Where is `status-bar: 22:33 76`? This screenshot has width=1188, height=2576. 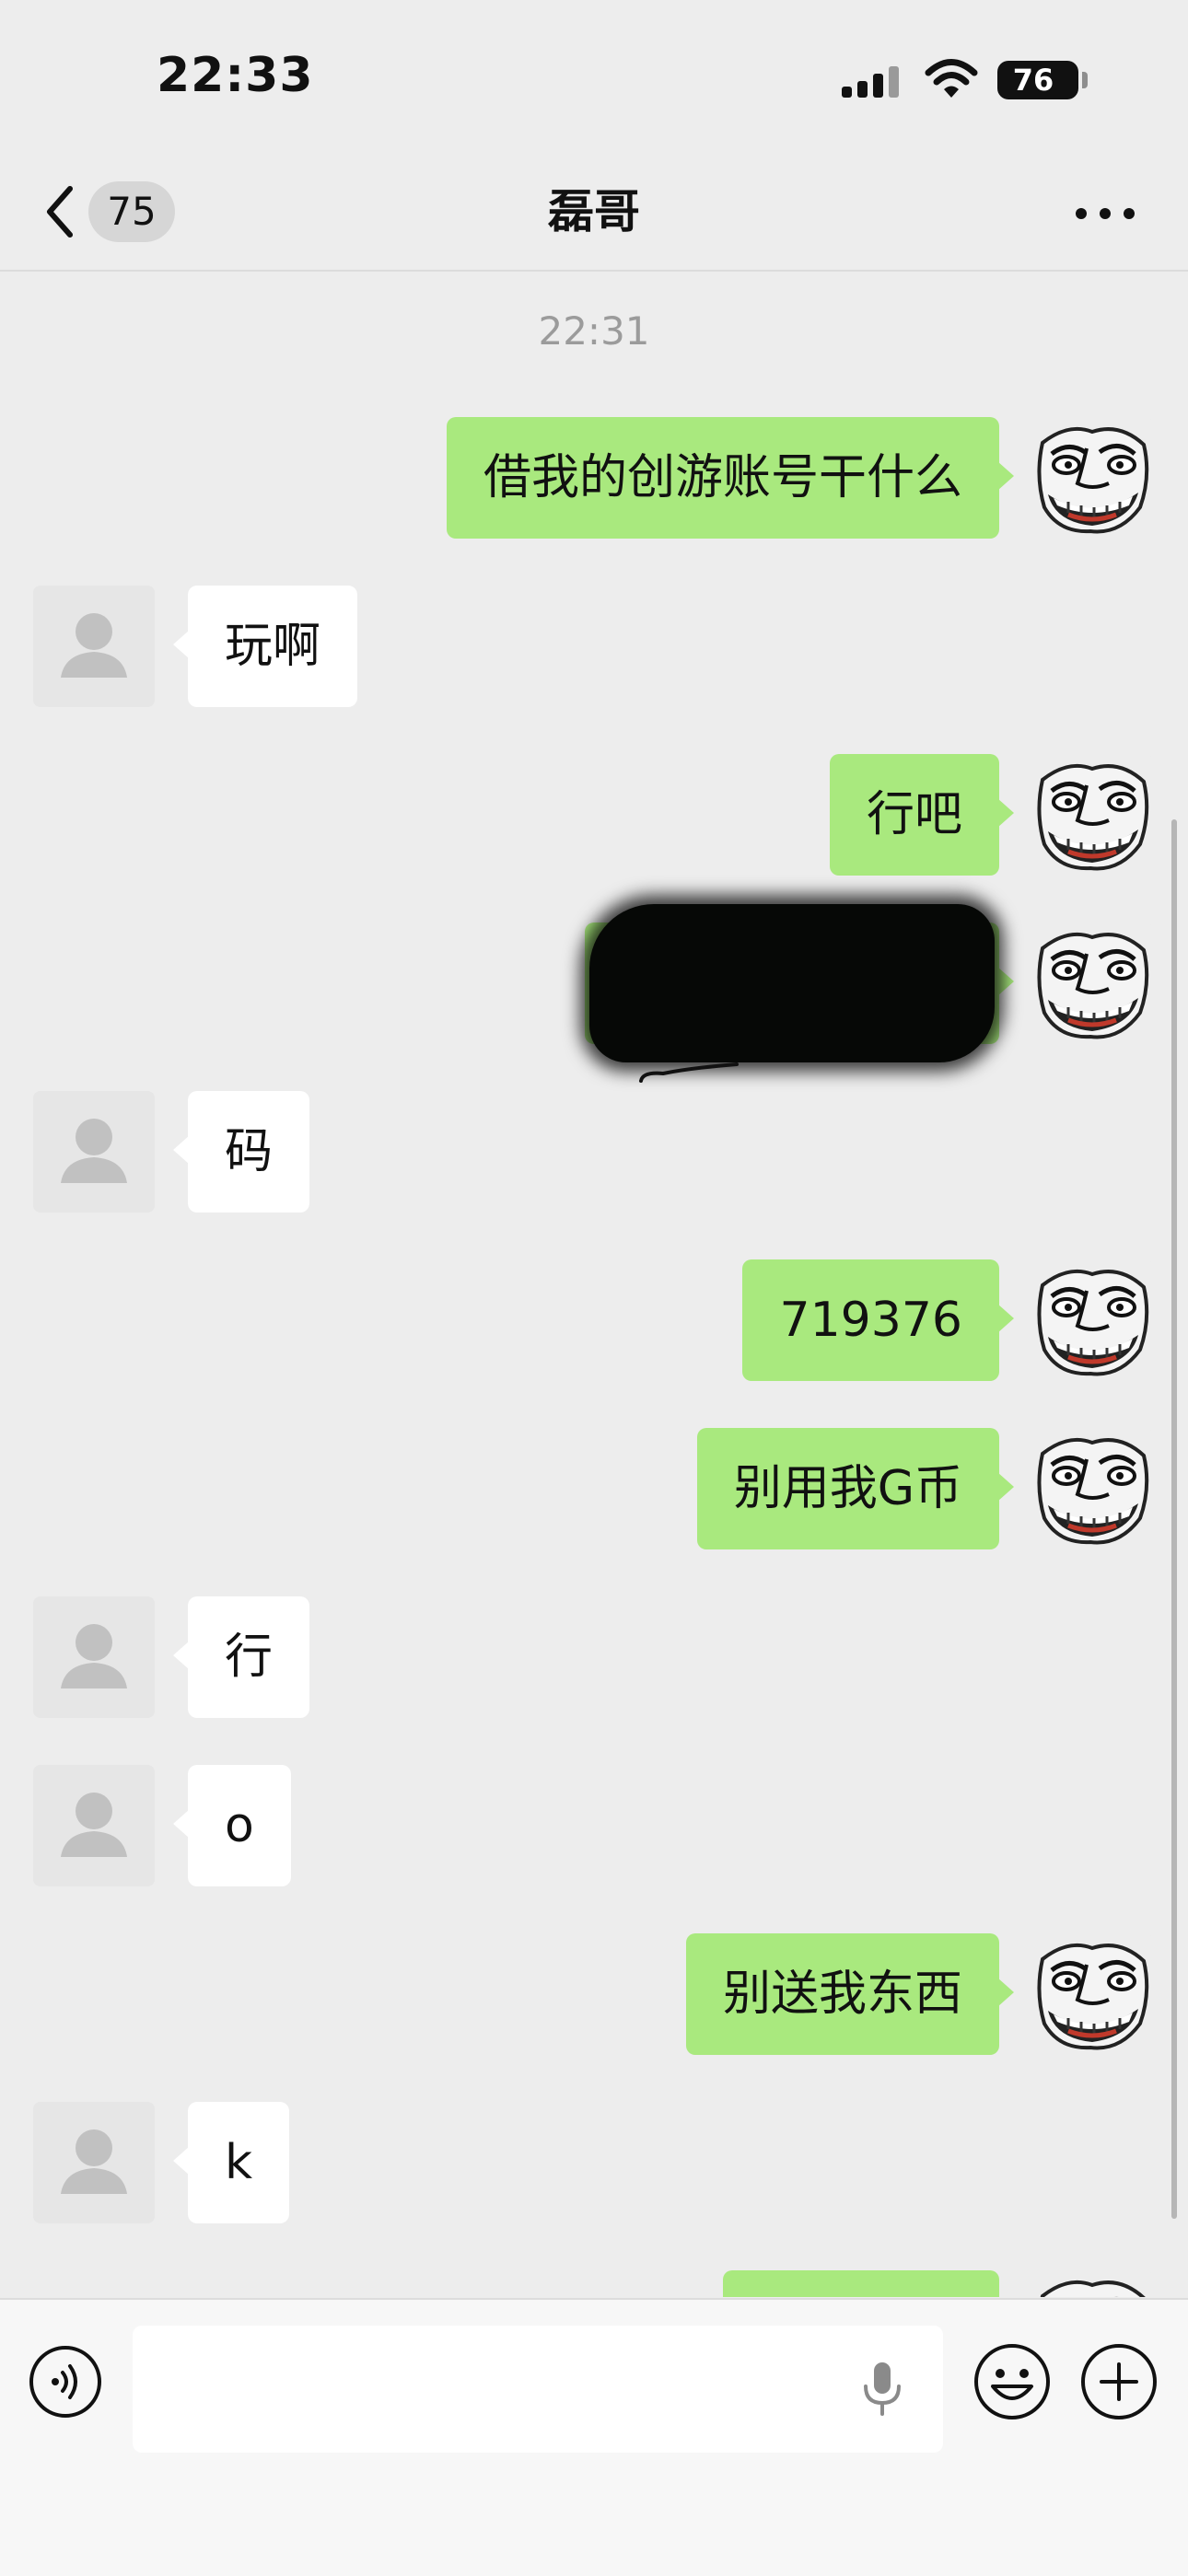 status-bar: 22:33 76 is located at coordinates (594, 80).